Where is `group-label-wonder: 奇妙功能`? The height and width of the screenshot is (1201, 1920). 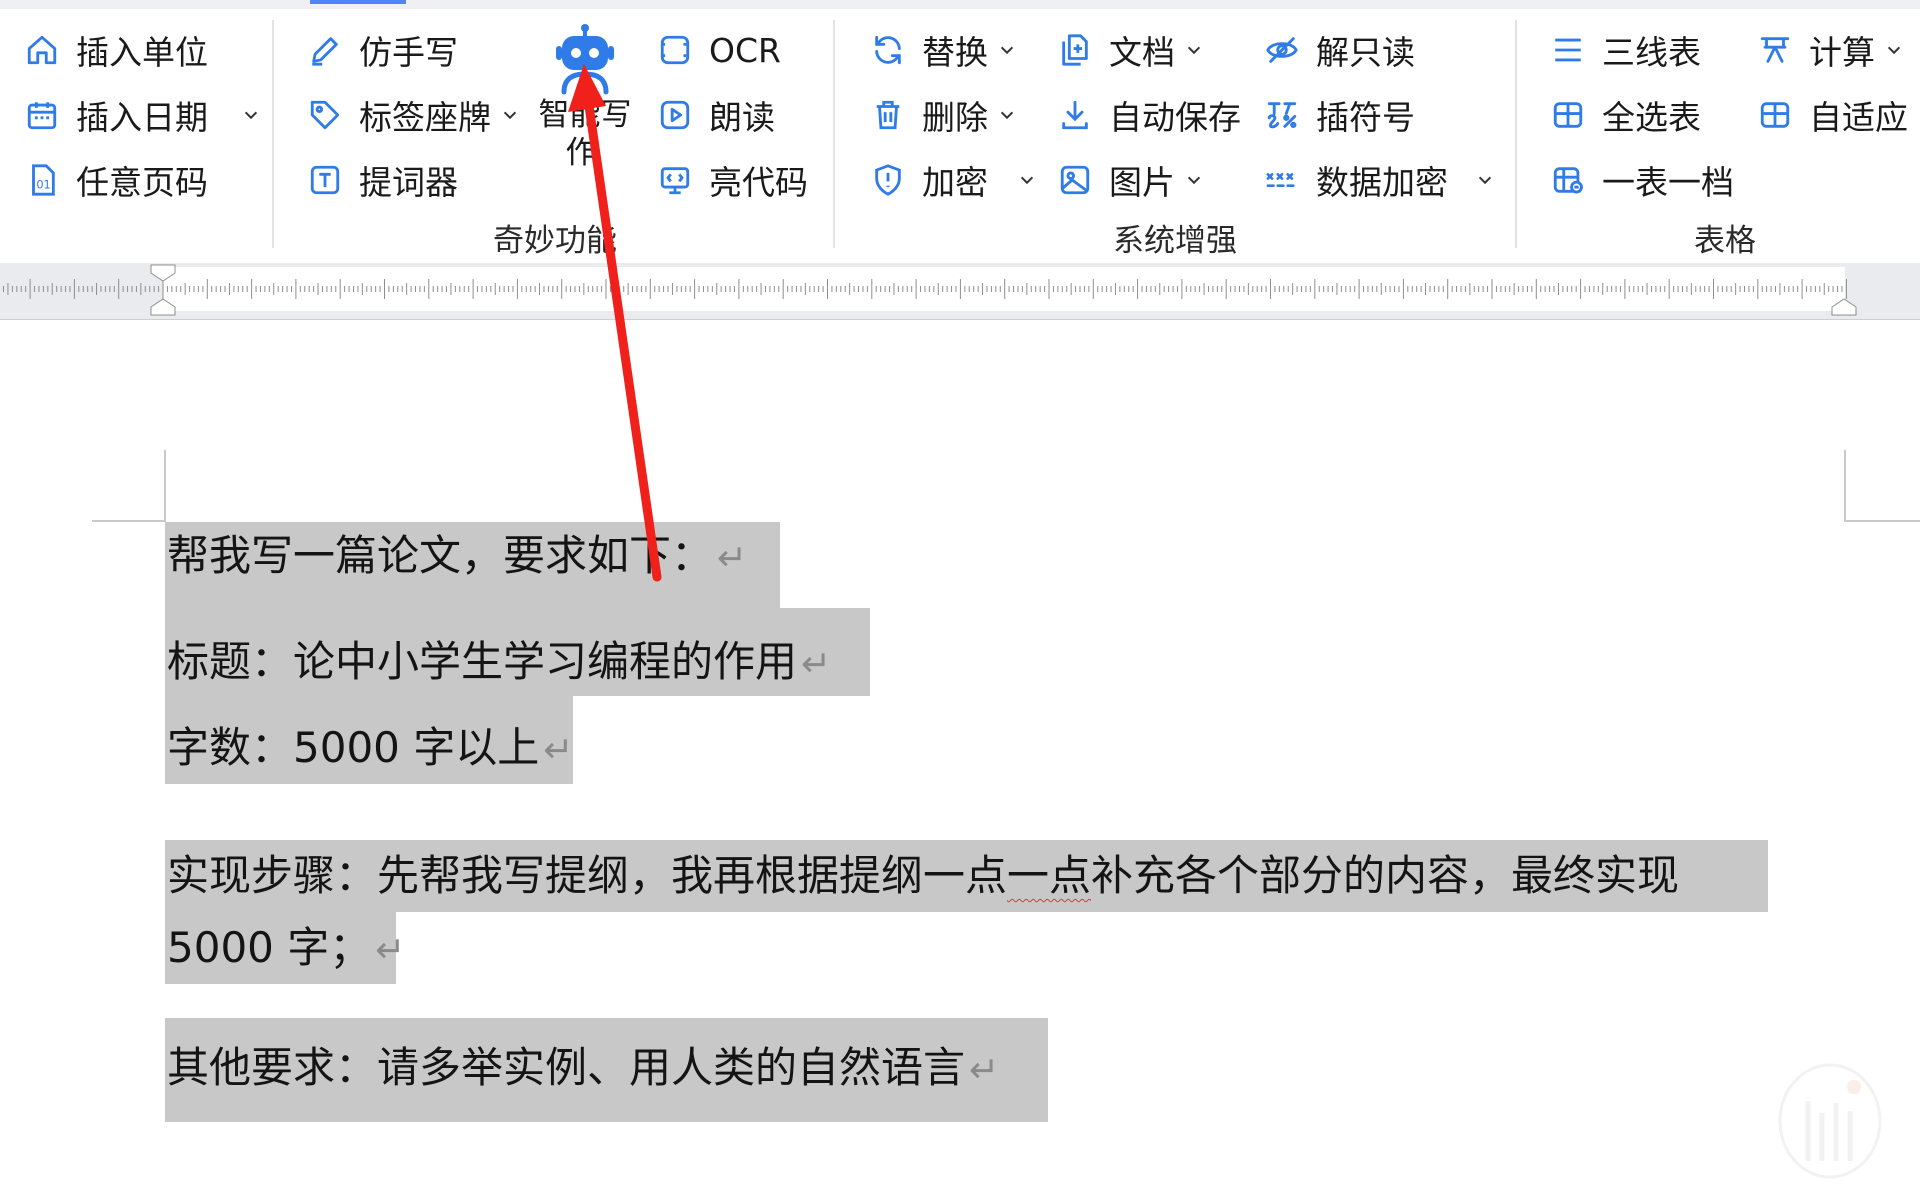
group-label-wonder: 奇妙功能 is located at coordinates (555, 241).